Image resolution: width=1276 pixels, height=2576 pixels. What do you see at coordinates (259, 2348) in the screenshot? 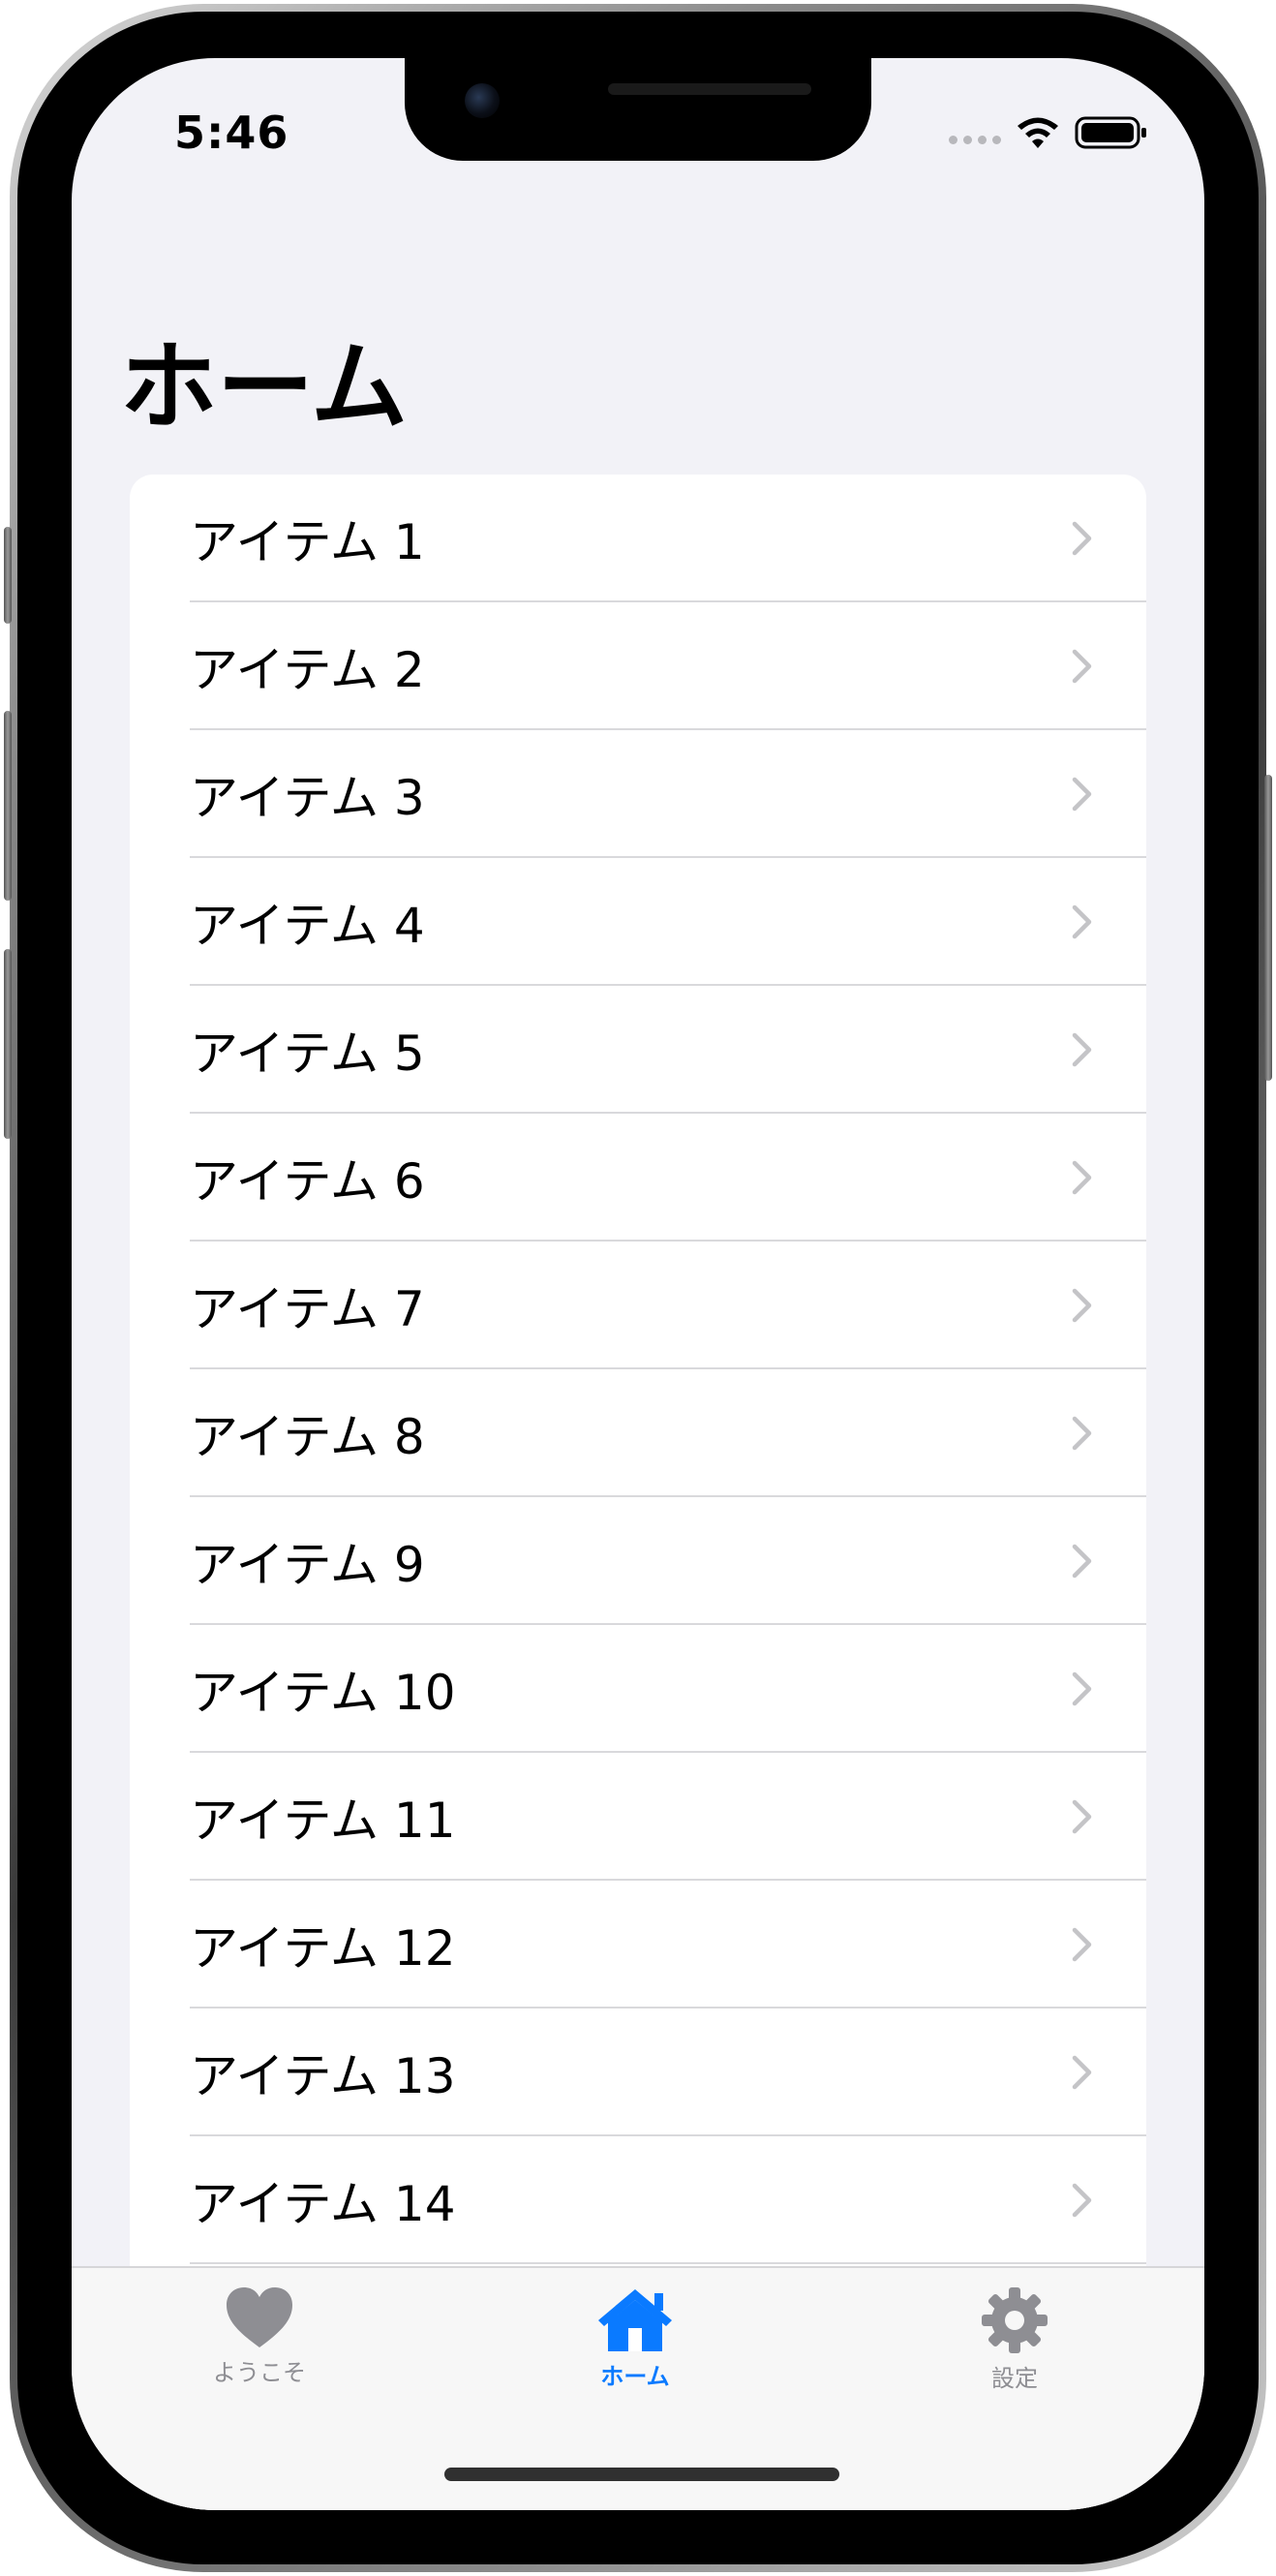
I see `tab-welcome: ようこそ` at bounding box center [259, 2348].